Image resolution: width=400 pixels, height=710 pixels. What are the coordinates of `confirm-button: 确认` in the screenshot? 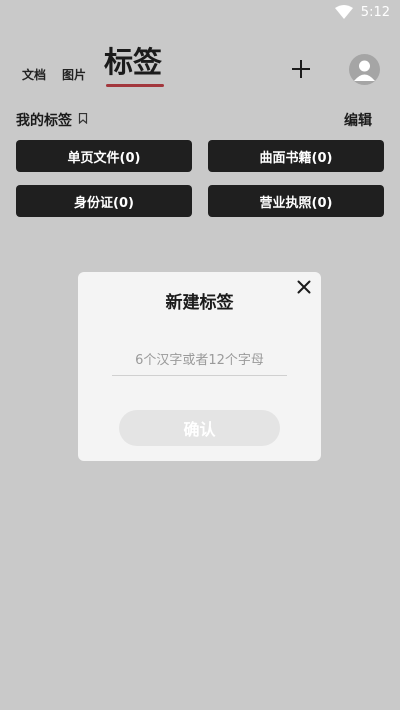 It's located at (199, 428).